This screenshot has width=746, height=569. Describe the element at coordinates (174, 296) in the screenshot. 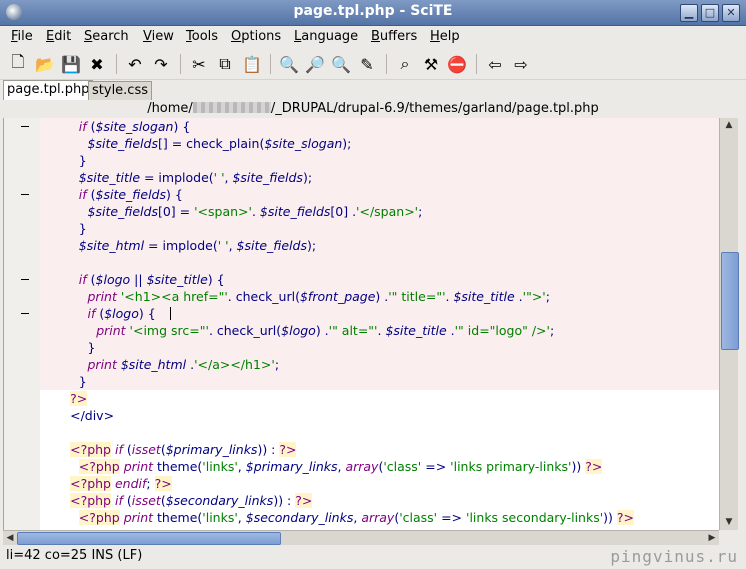

I see `code-token: '<h1><a href="'` at that location.